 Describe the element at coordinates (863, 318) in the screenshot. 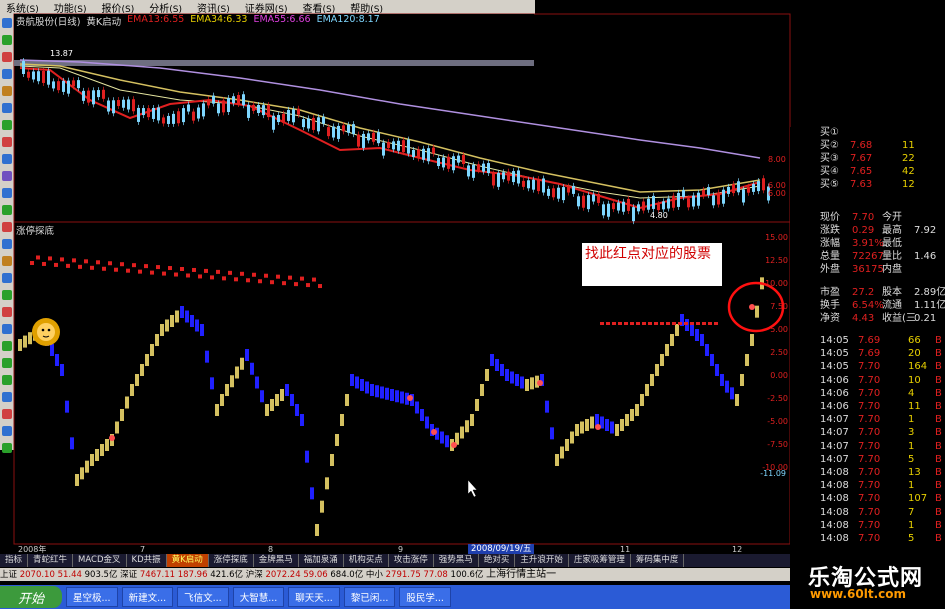

I see `quote-cell: 4.43` at that location.